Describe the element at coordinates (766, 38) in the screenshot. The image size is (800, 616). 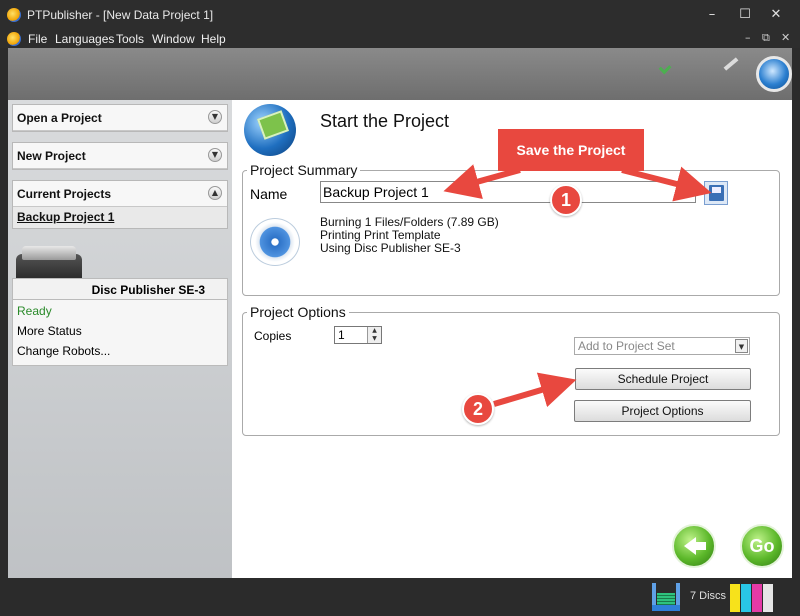
I see `mdi-restore-button: ⧉` at that location.